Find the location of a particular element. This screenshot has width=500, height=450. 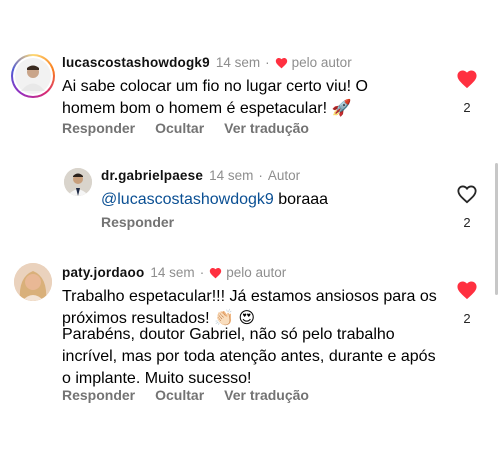

comment-meta: lucascostashowdogk9 14 sem · pelo autor is located at coordinates (207, 62).